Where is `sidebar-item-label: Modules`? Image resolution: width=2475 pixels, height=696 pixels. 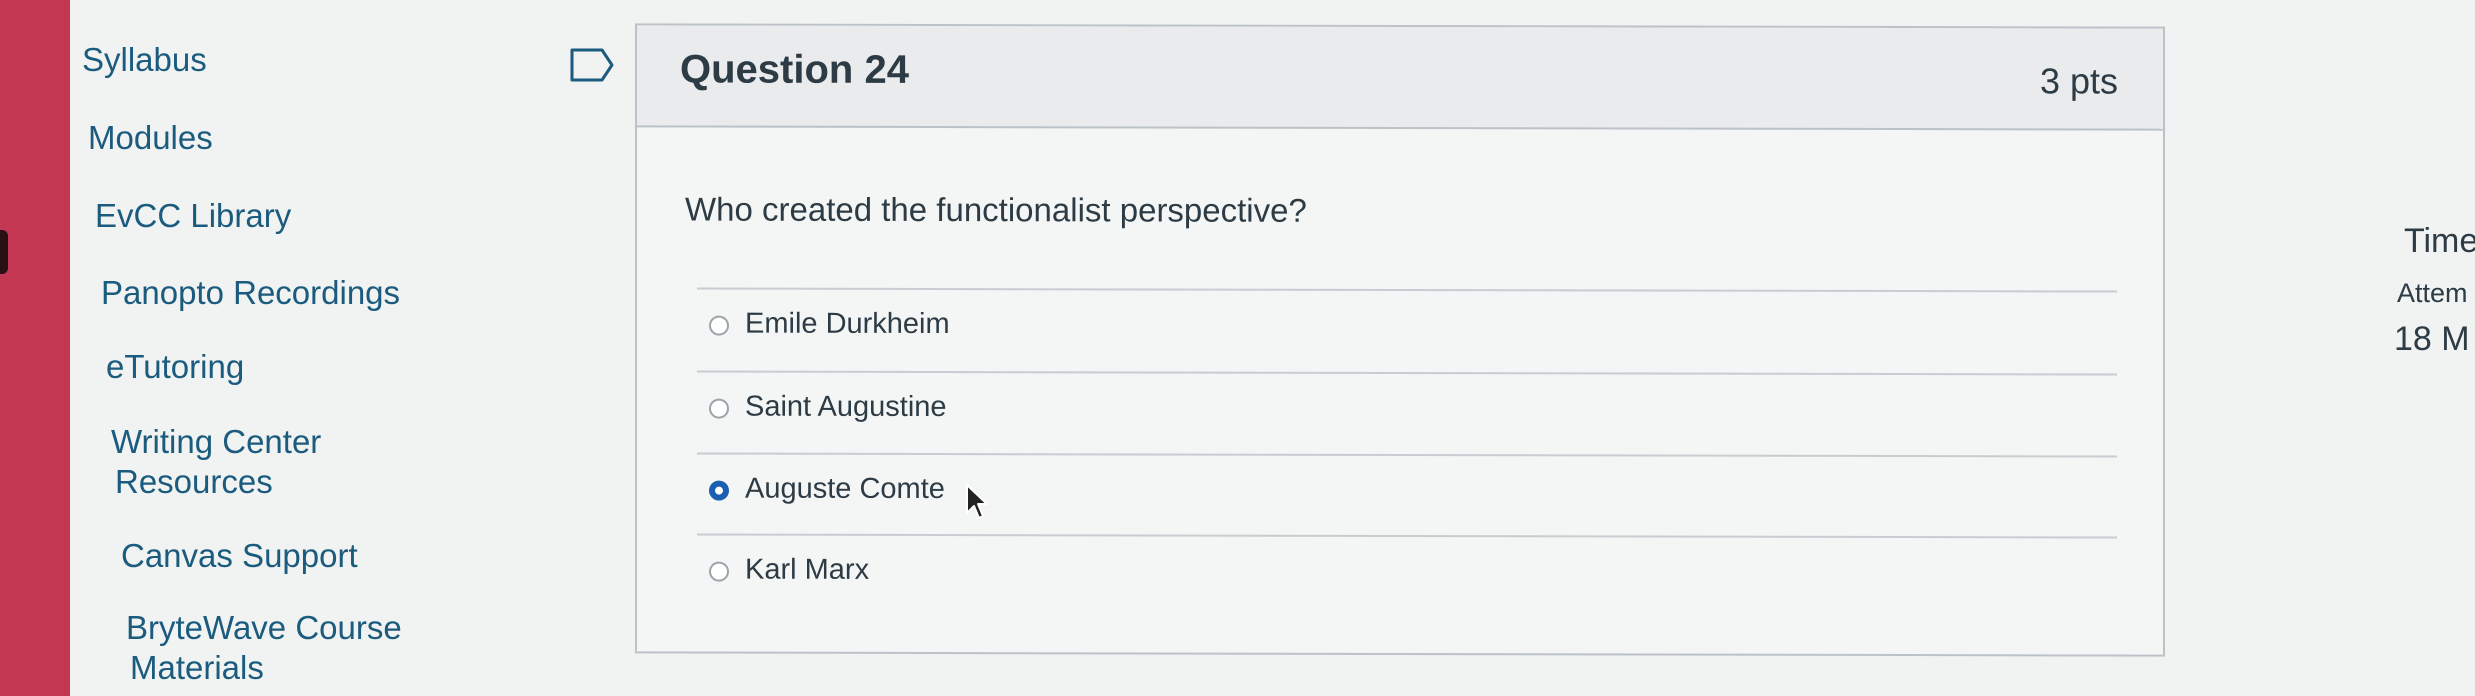
sidebar-item-label: Modules is located at coordinates (150, 137).